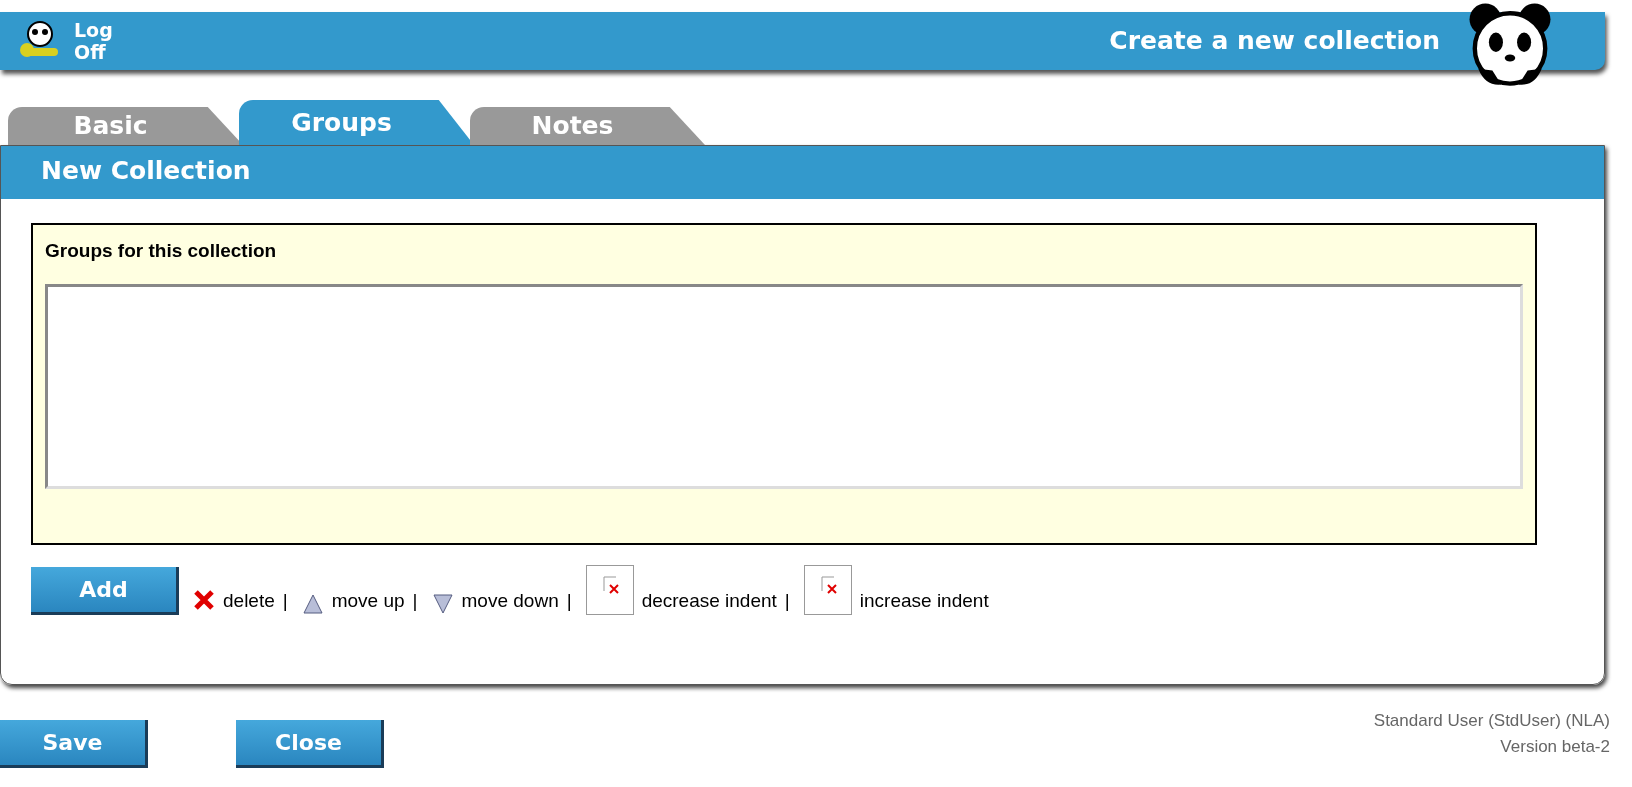 The height and width of the screenshot is (787, 1632). I want to click on action-label: decrease indent, so click(709, 600).